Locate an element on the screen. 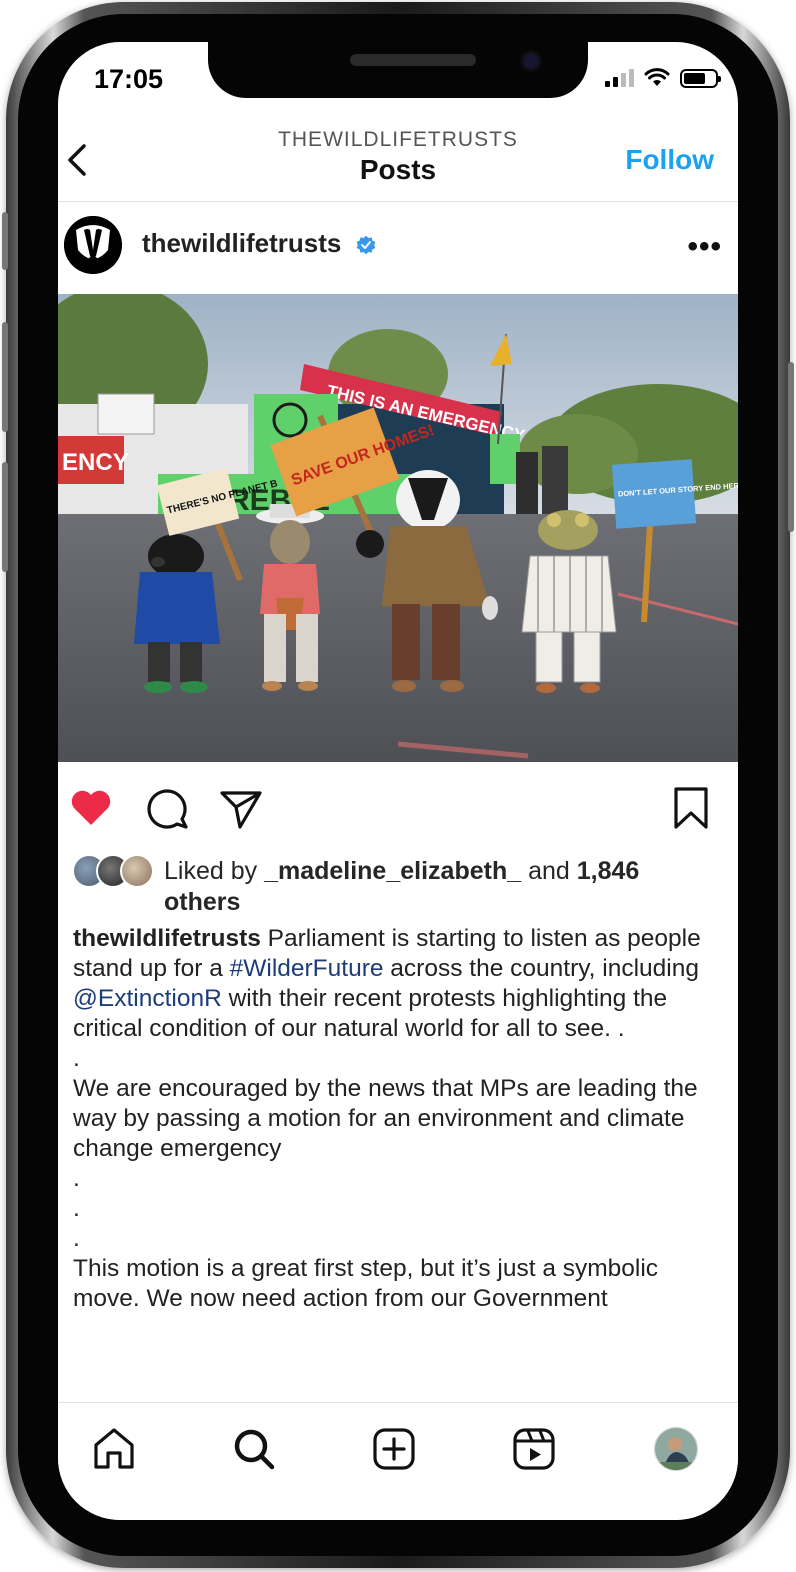 This screenshot has height=1572, width=796. battery-icon is located at coordinates (700, 78).